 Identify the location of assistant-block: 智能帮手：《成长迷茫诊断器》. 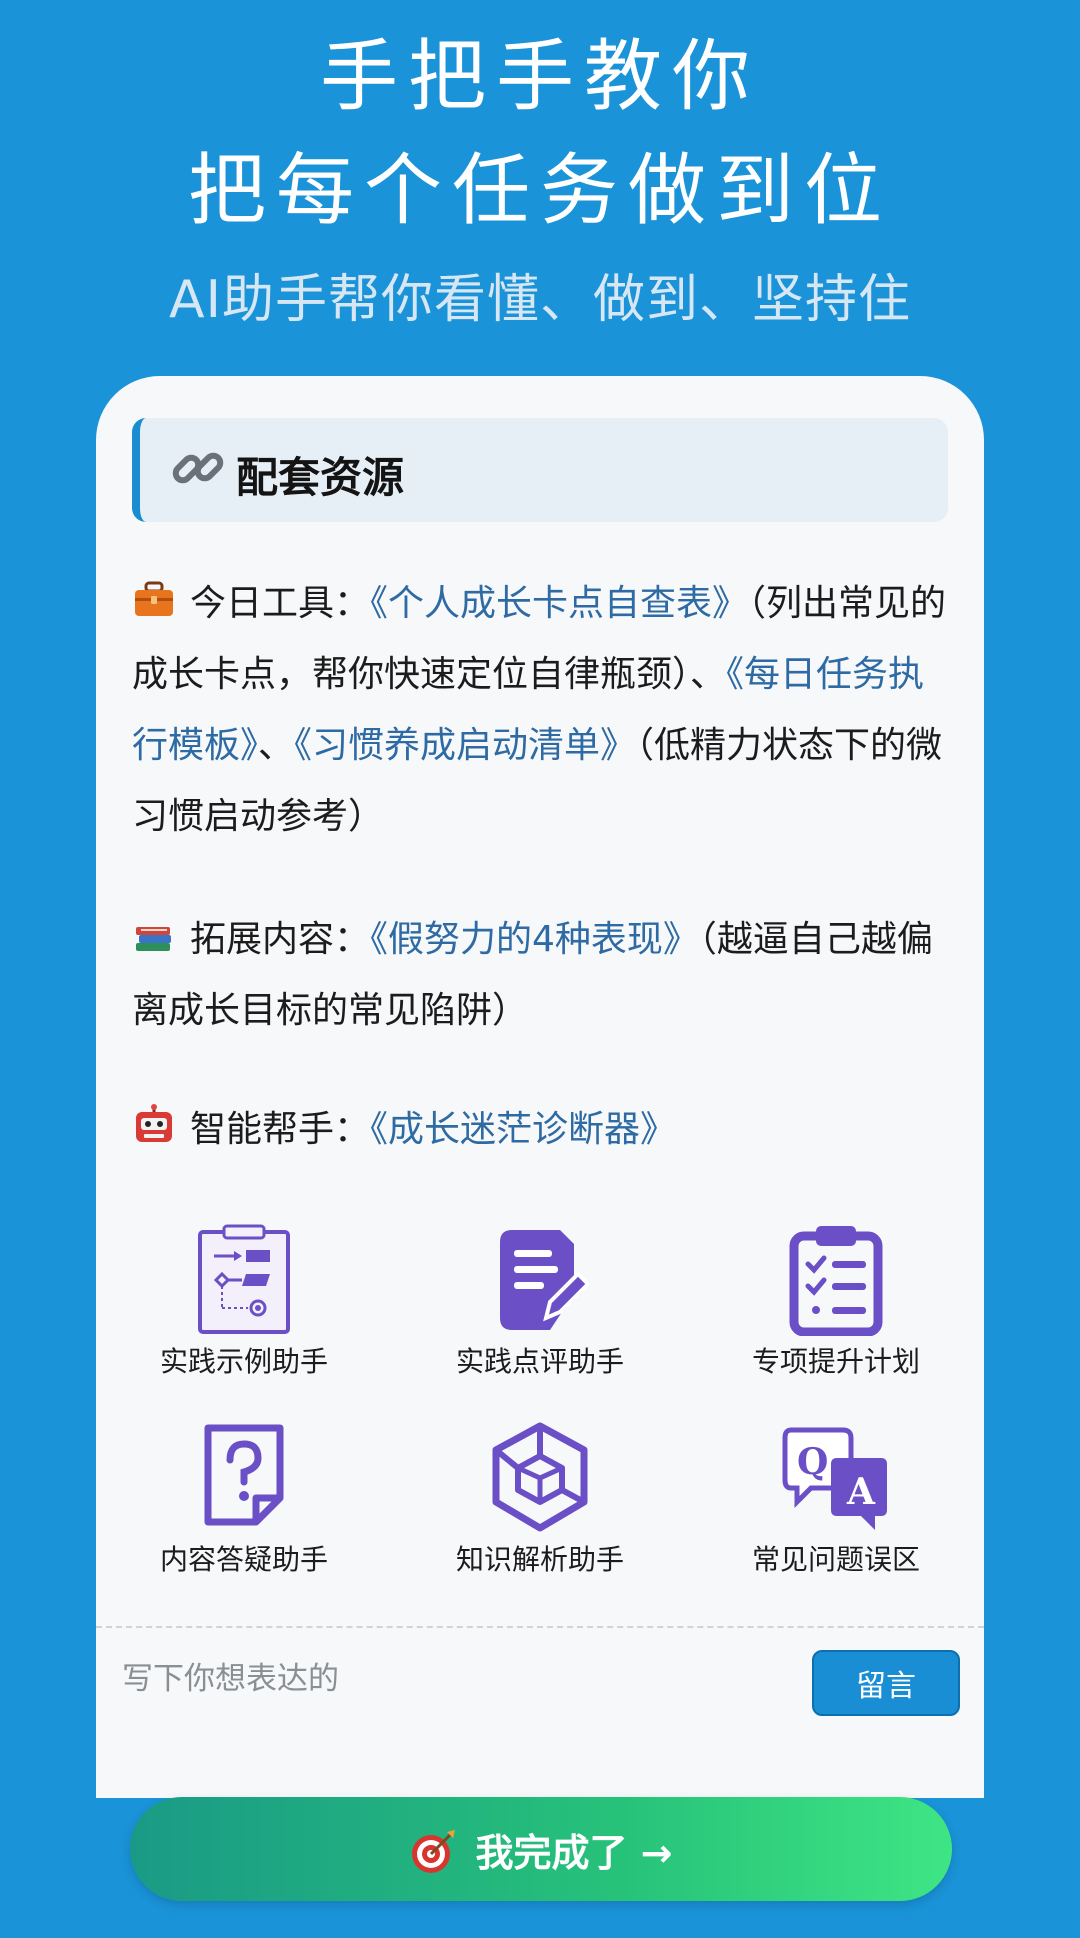
(545, 1129).